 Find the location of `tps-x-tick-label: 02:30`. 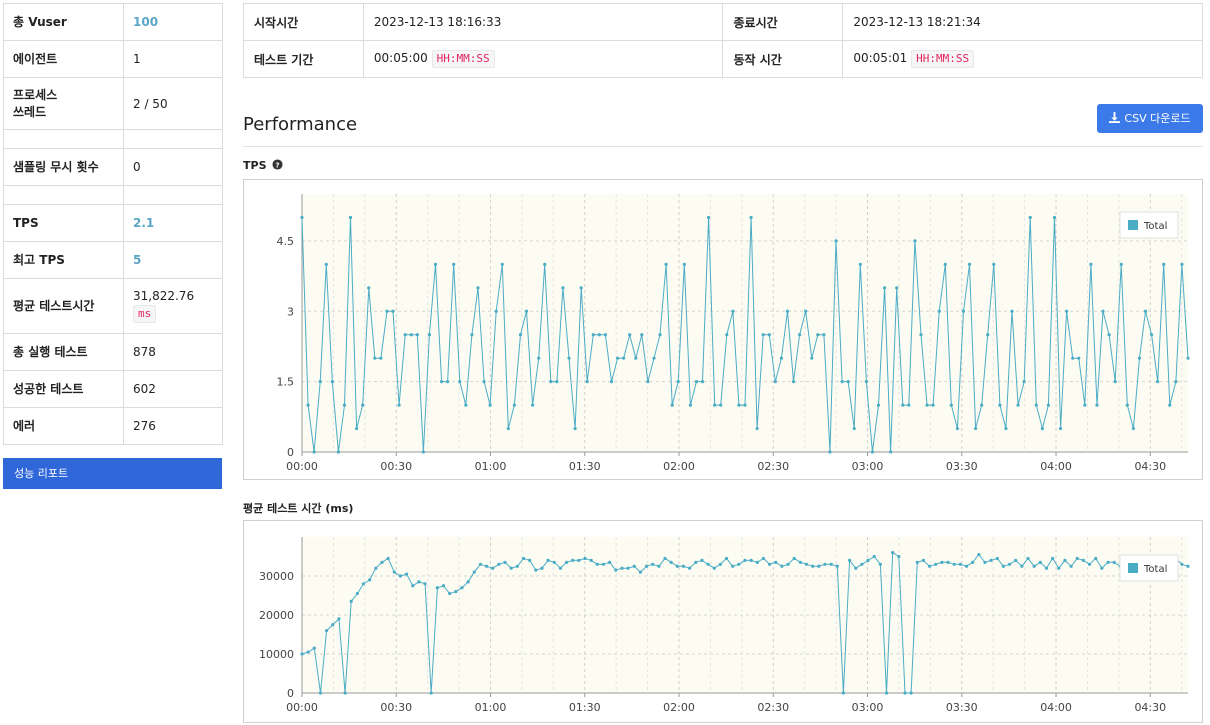

tps-x-tick-label: 02:30 is located at coordinates (773, 466).